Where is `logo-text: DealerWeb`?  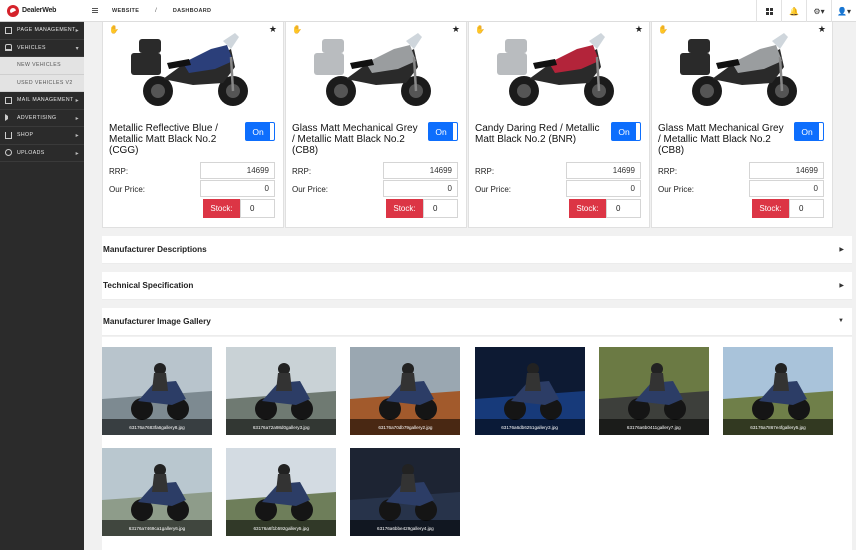 logo-text: DealerWeb is located at coordinates (39, 10).